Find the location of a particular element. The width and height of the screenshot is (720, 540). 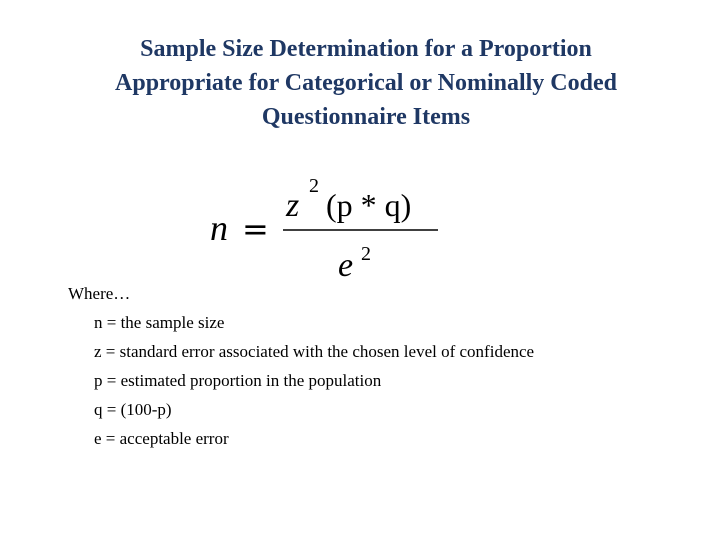

formula-denominator-exponent: 2 is located at coordinates (366, 254).